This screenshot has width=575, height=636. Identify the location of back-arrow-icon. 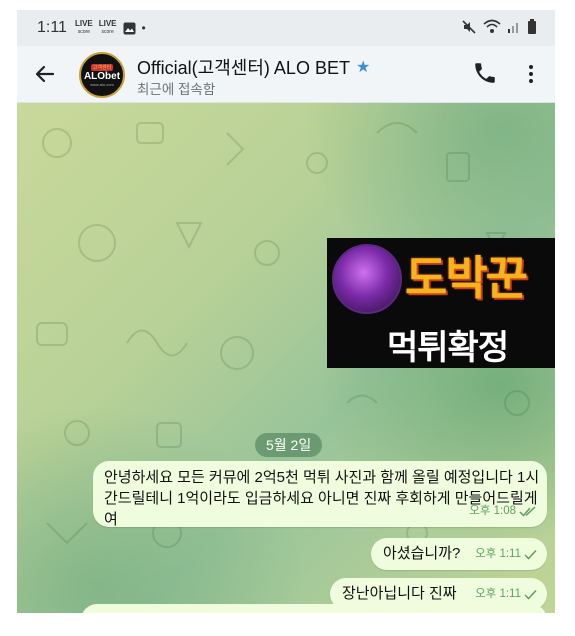
(45, 74).